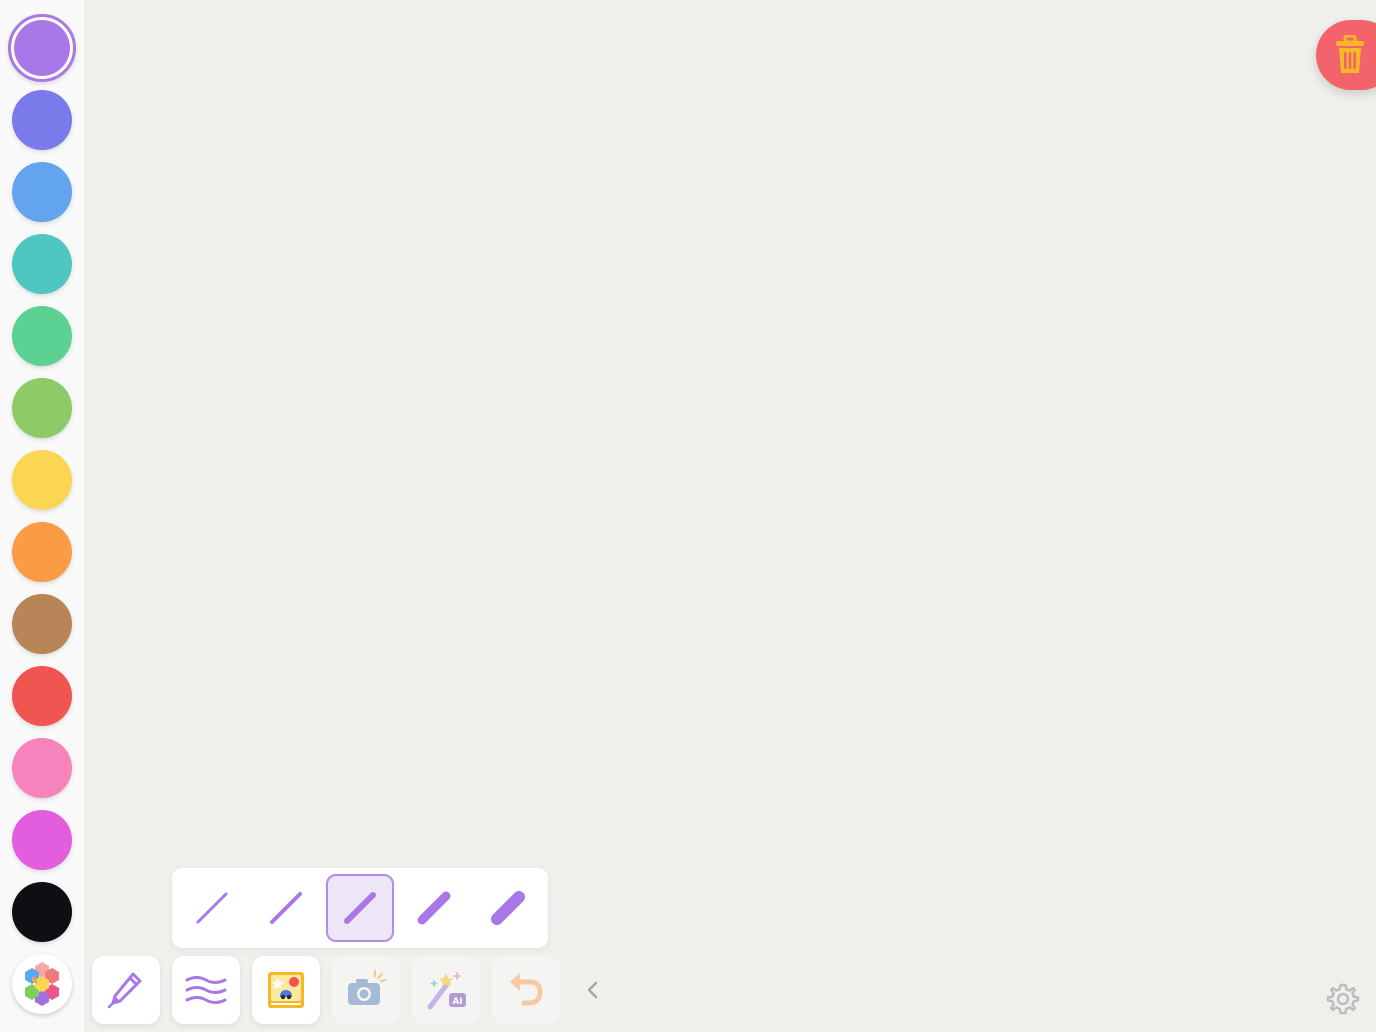 This screenshot has height=1032, width=1376. I want to click on wave-lines-icon, so click(206, 990).